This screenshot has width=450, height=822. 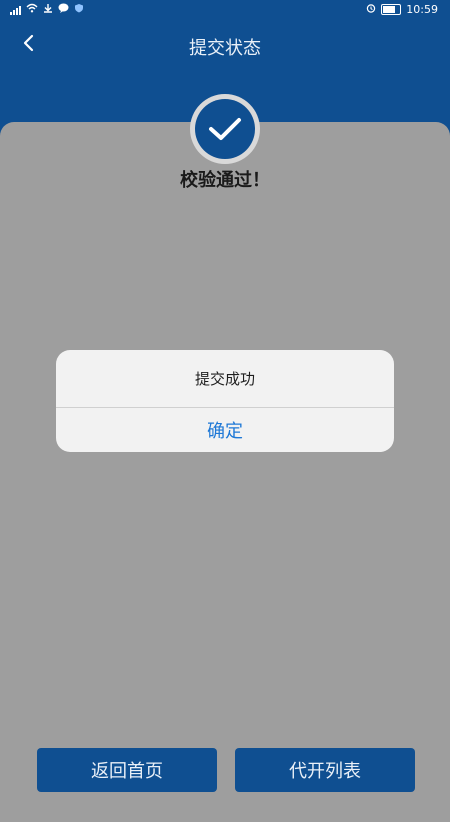 I want to click on dialog-message: 提交成功, so click(x=224, y=379).